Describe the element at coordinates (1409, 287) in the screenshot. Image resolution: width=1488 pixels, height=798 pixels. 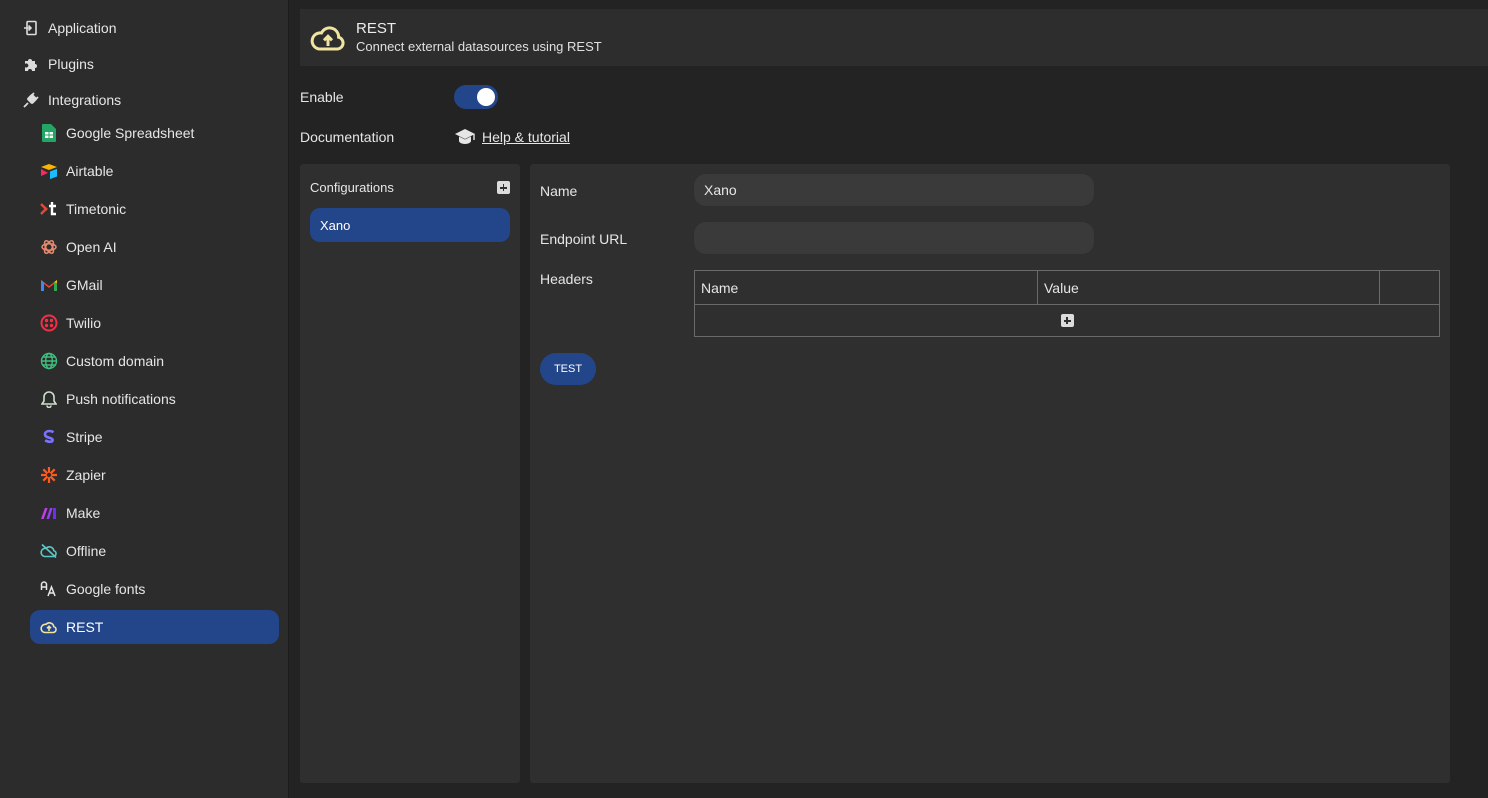
I see `headers-column-actions` at that location.